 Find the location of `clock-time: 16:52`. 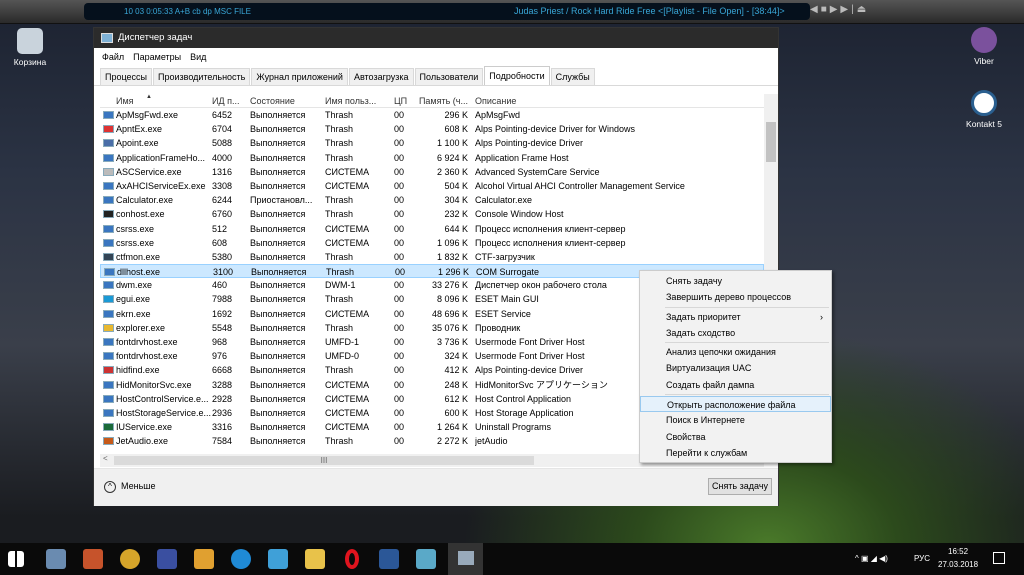

clock-time: 16:52 is located at coordinates (958, 551).